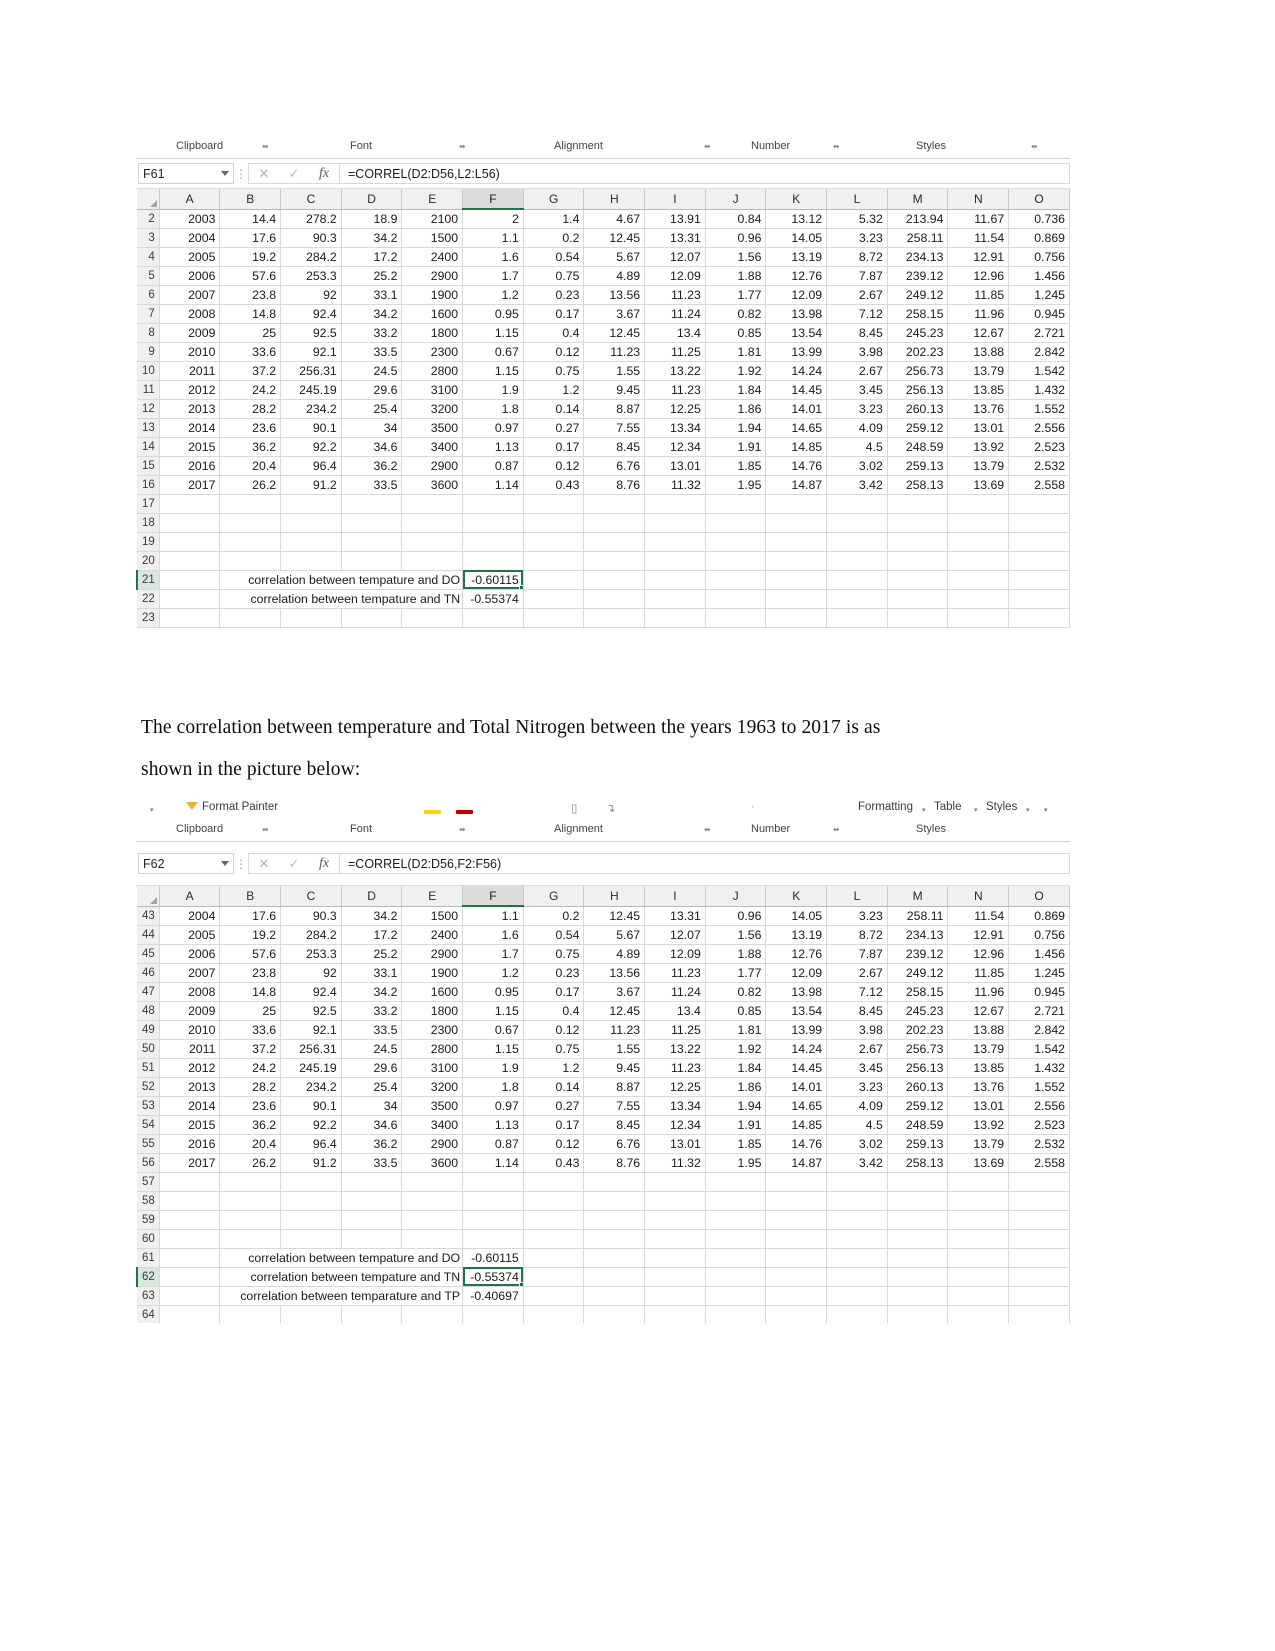 Image resolution: width=1275 pixels, height=1651 pixels. Describe the element at coordinates (857, 954) in the screenshot. I see `cell: 7.87` at that location.